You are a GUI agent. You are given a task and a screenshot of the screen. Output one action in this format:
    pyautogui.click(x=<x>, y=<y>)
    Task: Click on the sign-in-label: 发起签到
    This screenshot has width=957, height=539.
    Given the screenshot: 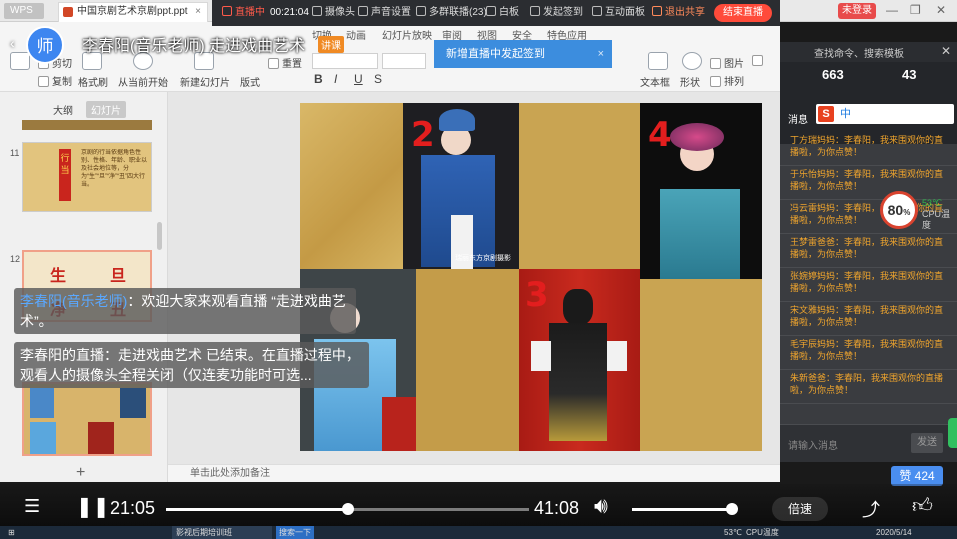 What is the action you would take?
    pyautogui.click(x=563, y=12)
    